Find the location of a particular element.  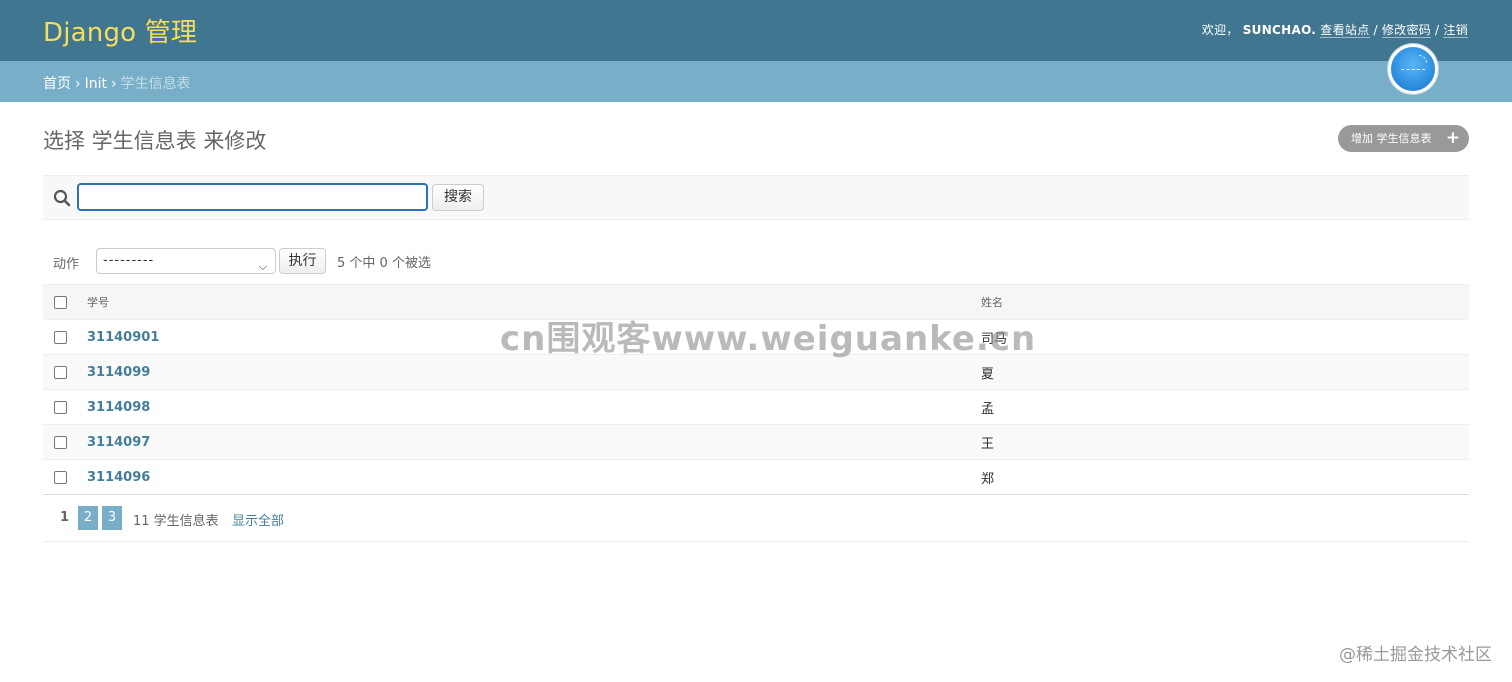

page-title: 选择 学生信息表 来修改 is located at coordinates (155, 141).